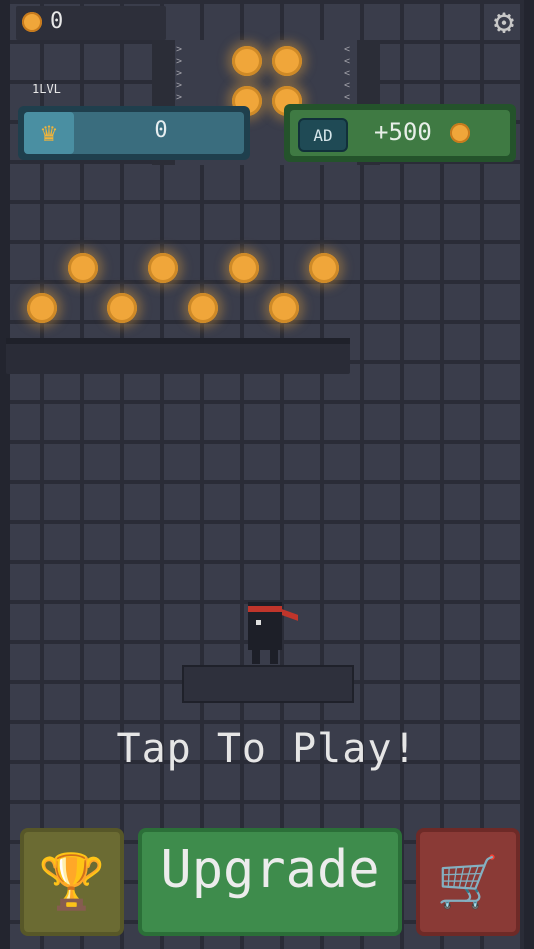  Describe the element at coordinates (179, 73) in the screenshot. I see `spike-column-left: > > > > >` at that location.